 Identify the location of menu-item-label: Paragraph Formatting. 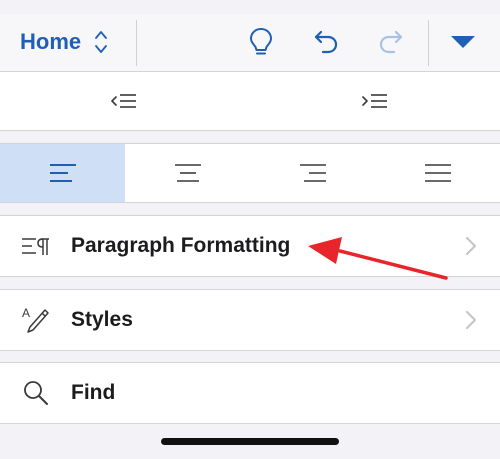
(181, 245).